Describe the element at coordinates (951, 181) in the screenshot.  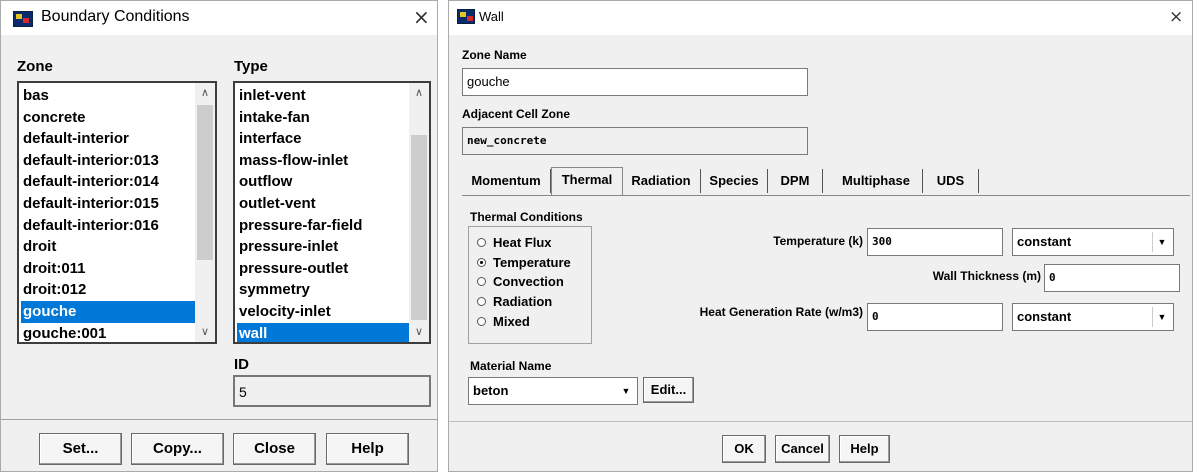
I see `tab-uds: UDS` at that location.